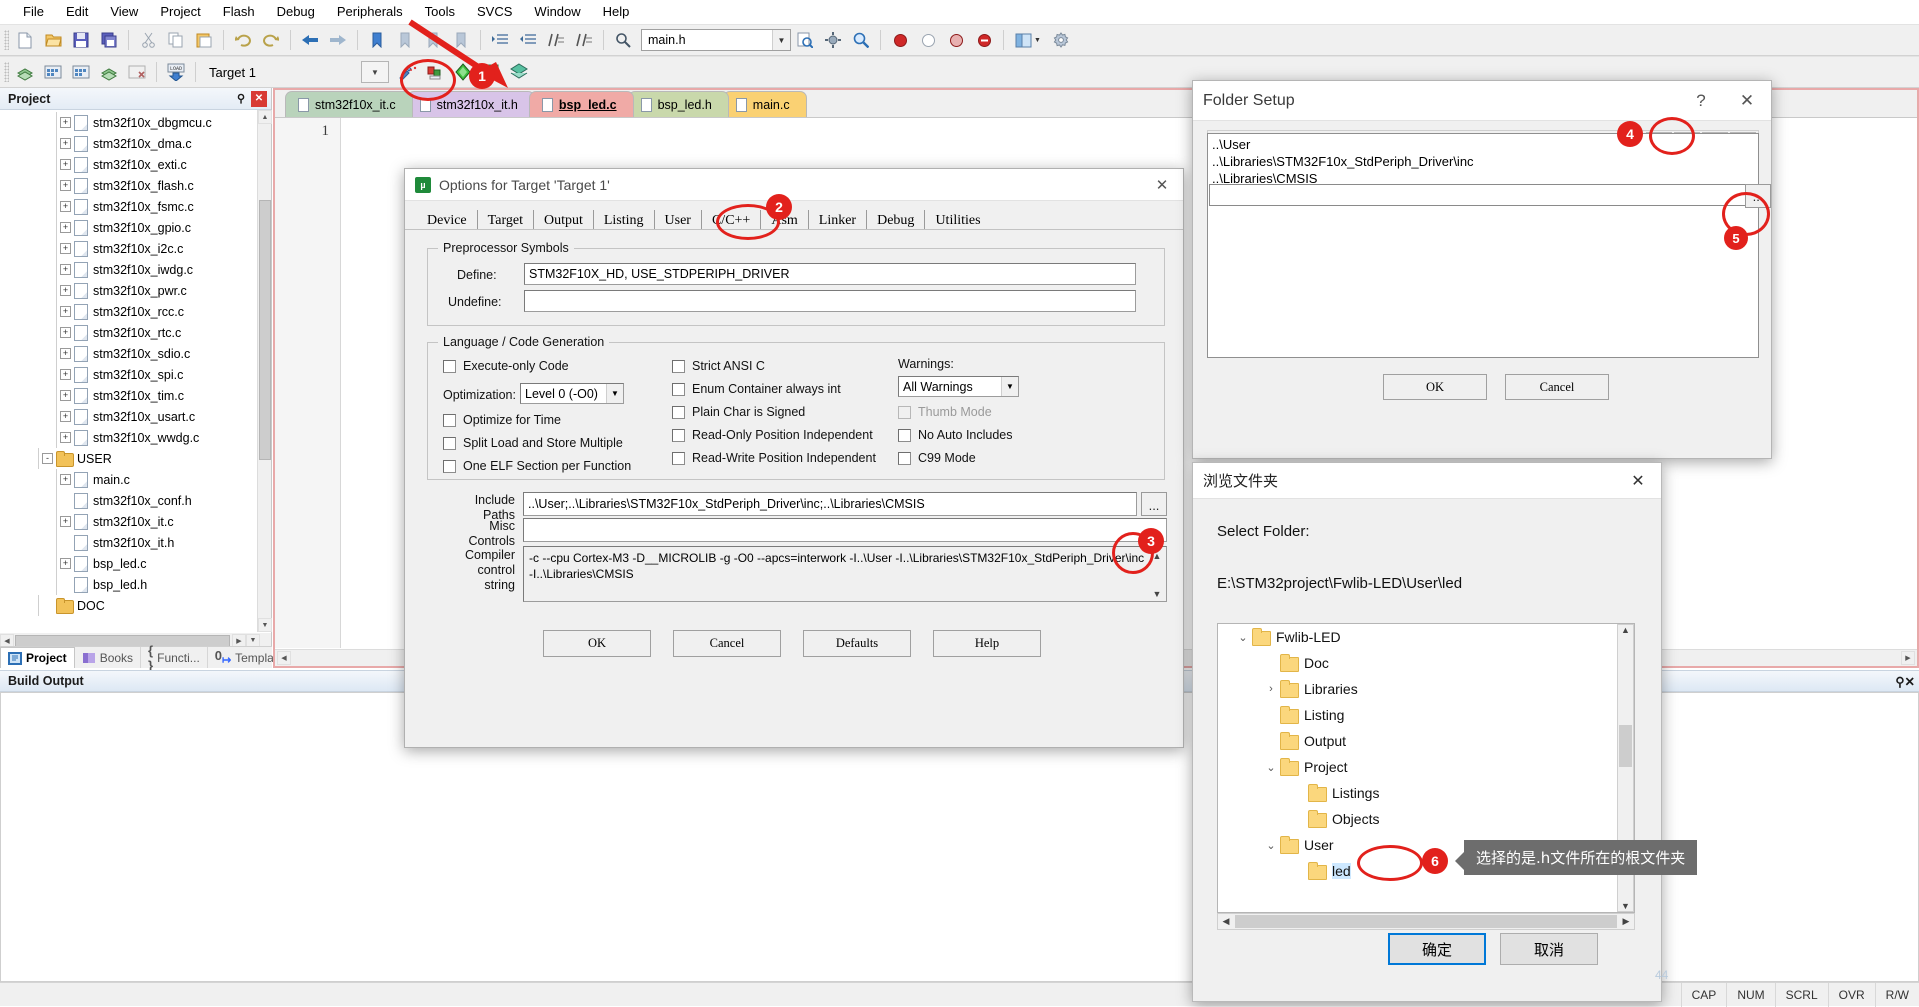 This screenshot has height=1007, width=1919. What do you see at coordinates (128, 143) in the screenshot?
I see `tree-item: + stm32f10x_dma.c` at bounding box center [128, 143].